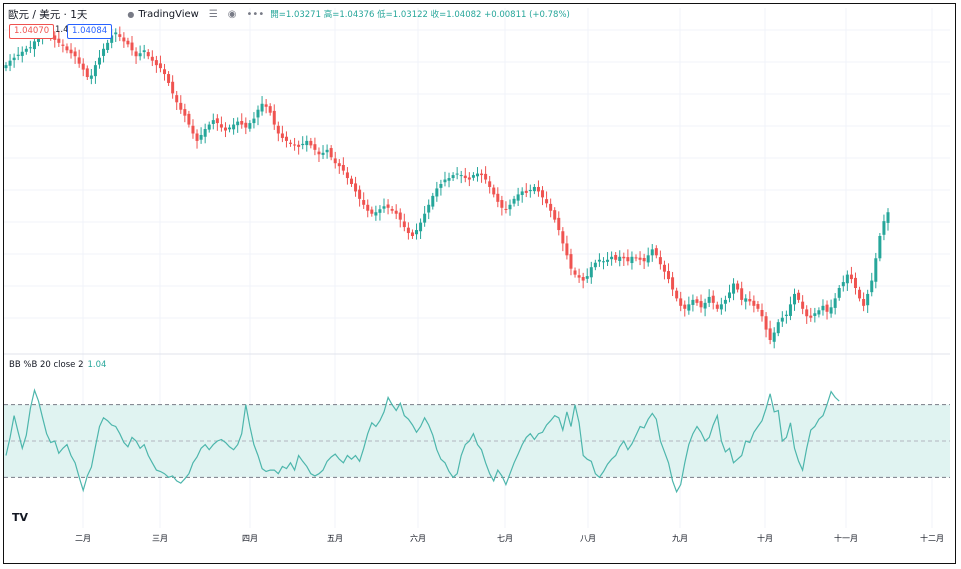  I want to click on more-icon: •••, so click(256, 14).